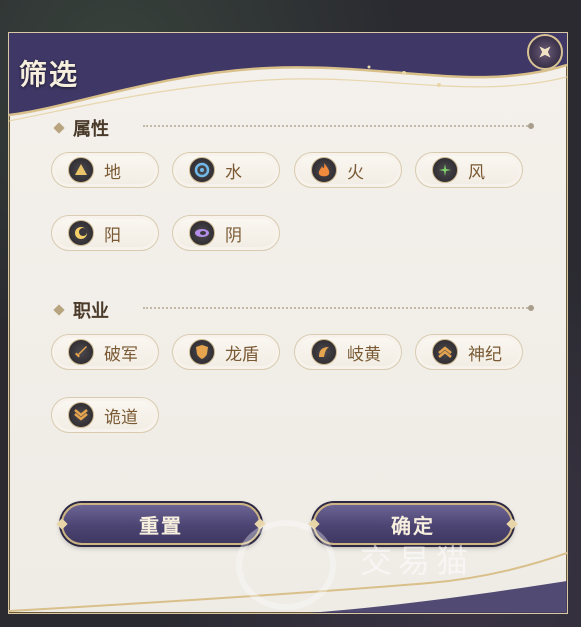 This screenshot has height=627, width=581. What do you see at coordinates (413, 525) in the screenshot?
I see `confirm-button-label: 确定` at bounding box center [413, 525].